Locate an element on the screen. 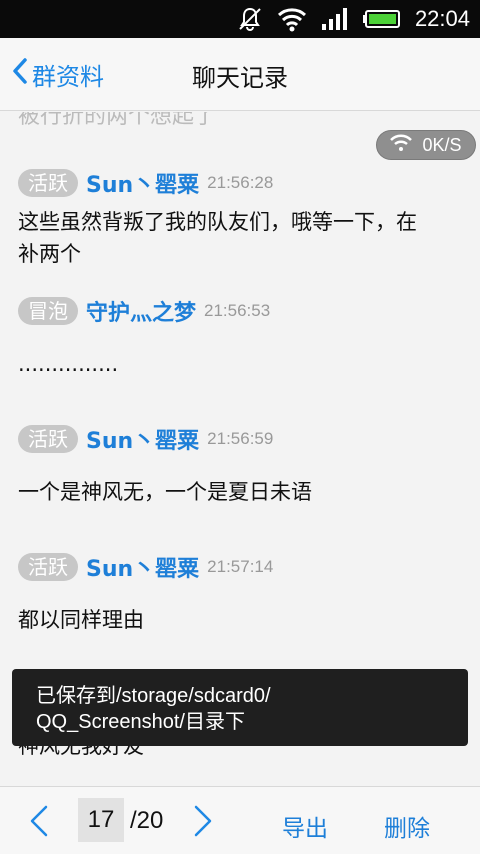 Image resolution: width=480 pixels, height=854 pixels. message-time: 21:56:53 is located at coordinates (237, 310).